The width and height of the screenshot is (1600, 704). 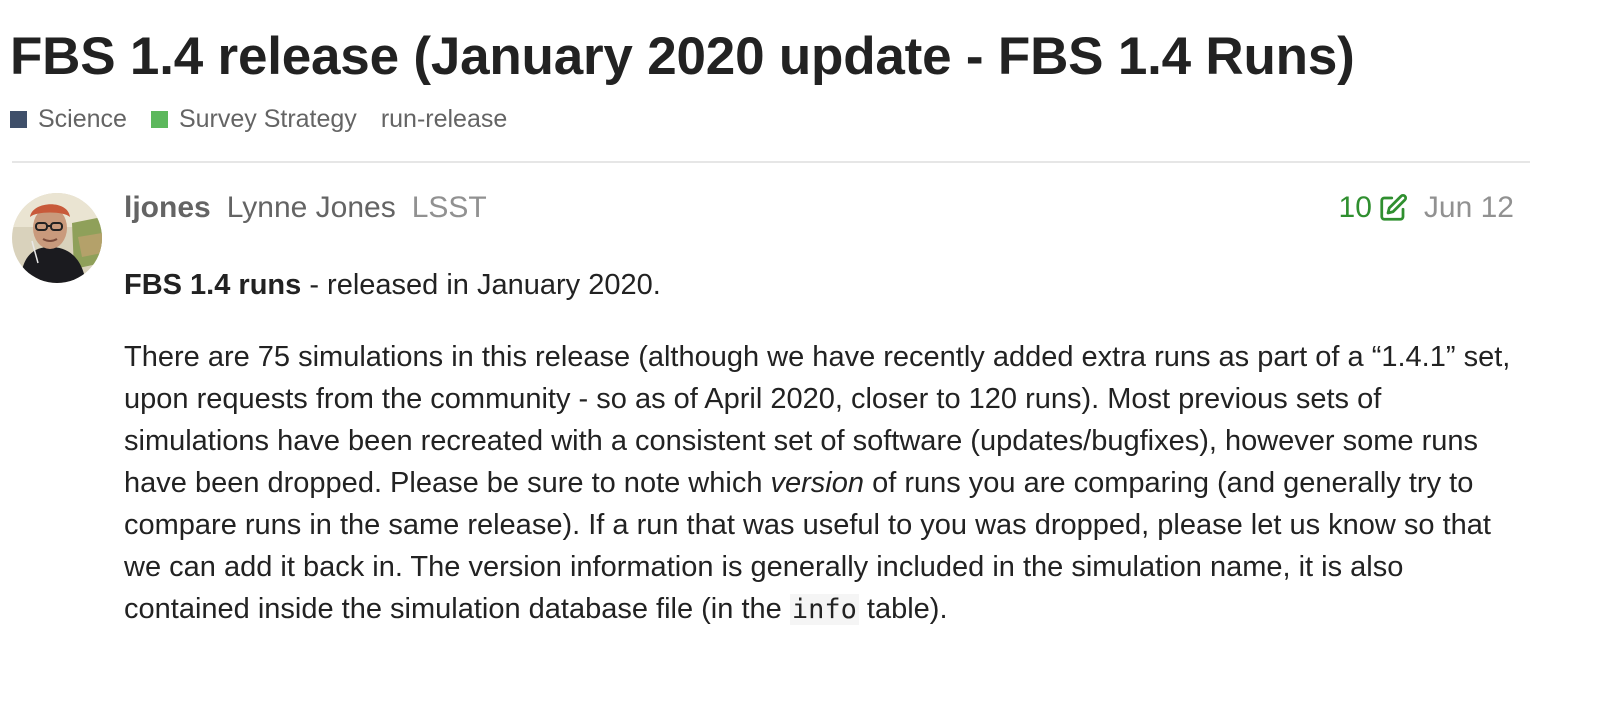 I want to click on inline-code: info, so click(x=824, y=609).